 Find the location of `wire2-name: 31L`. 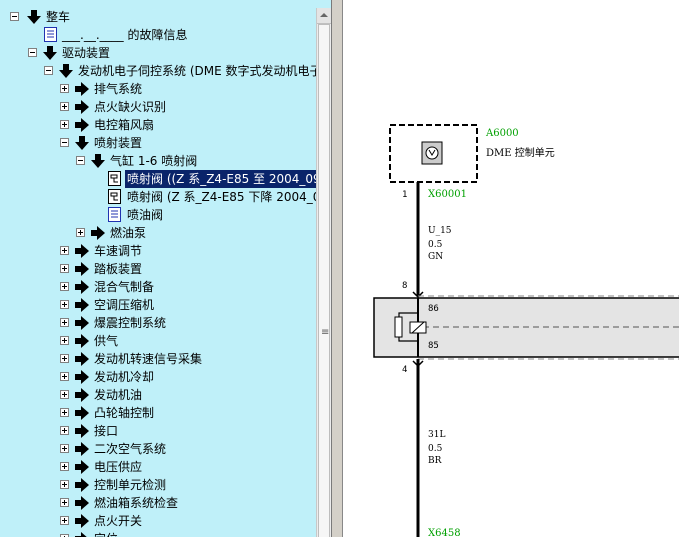

wire2-name: 31L is located at coordinates (436, 435).